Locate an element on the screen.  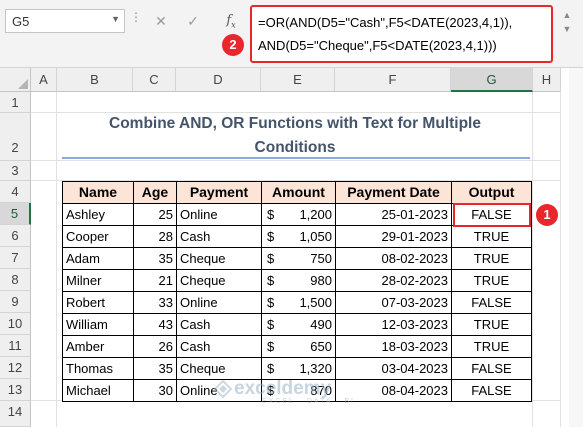
amount-value: 1,500 is located at coordinates (315, 302).